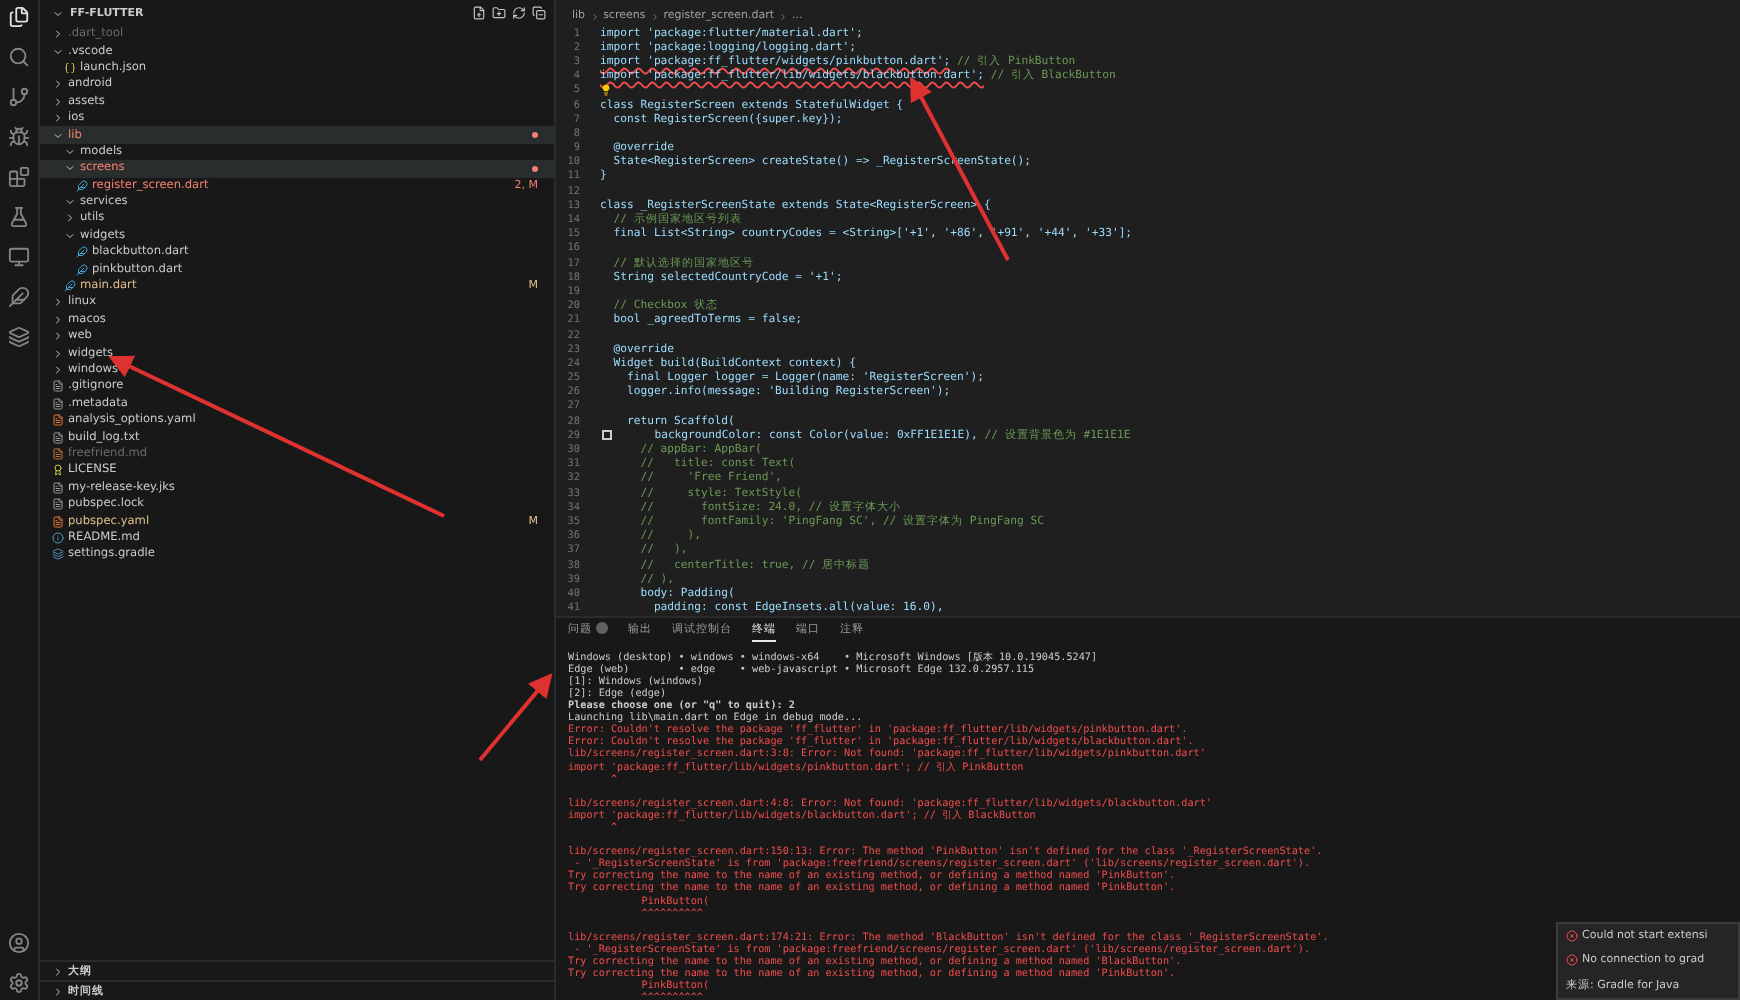 The width and height of the screenshot is (1740, 1000). What do you see at coordinates (19, 97) in the screenshot?
I see `branch-icon` at bounding box center [19, 97].